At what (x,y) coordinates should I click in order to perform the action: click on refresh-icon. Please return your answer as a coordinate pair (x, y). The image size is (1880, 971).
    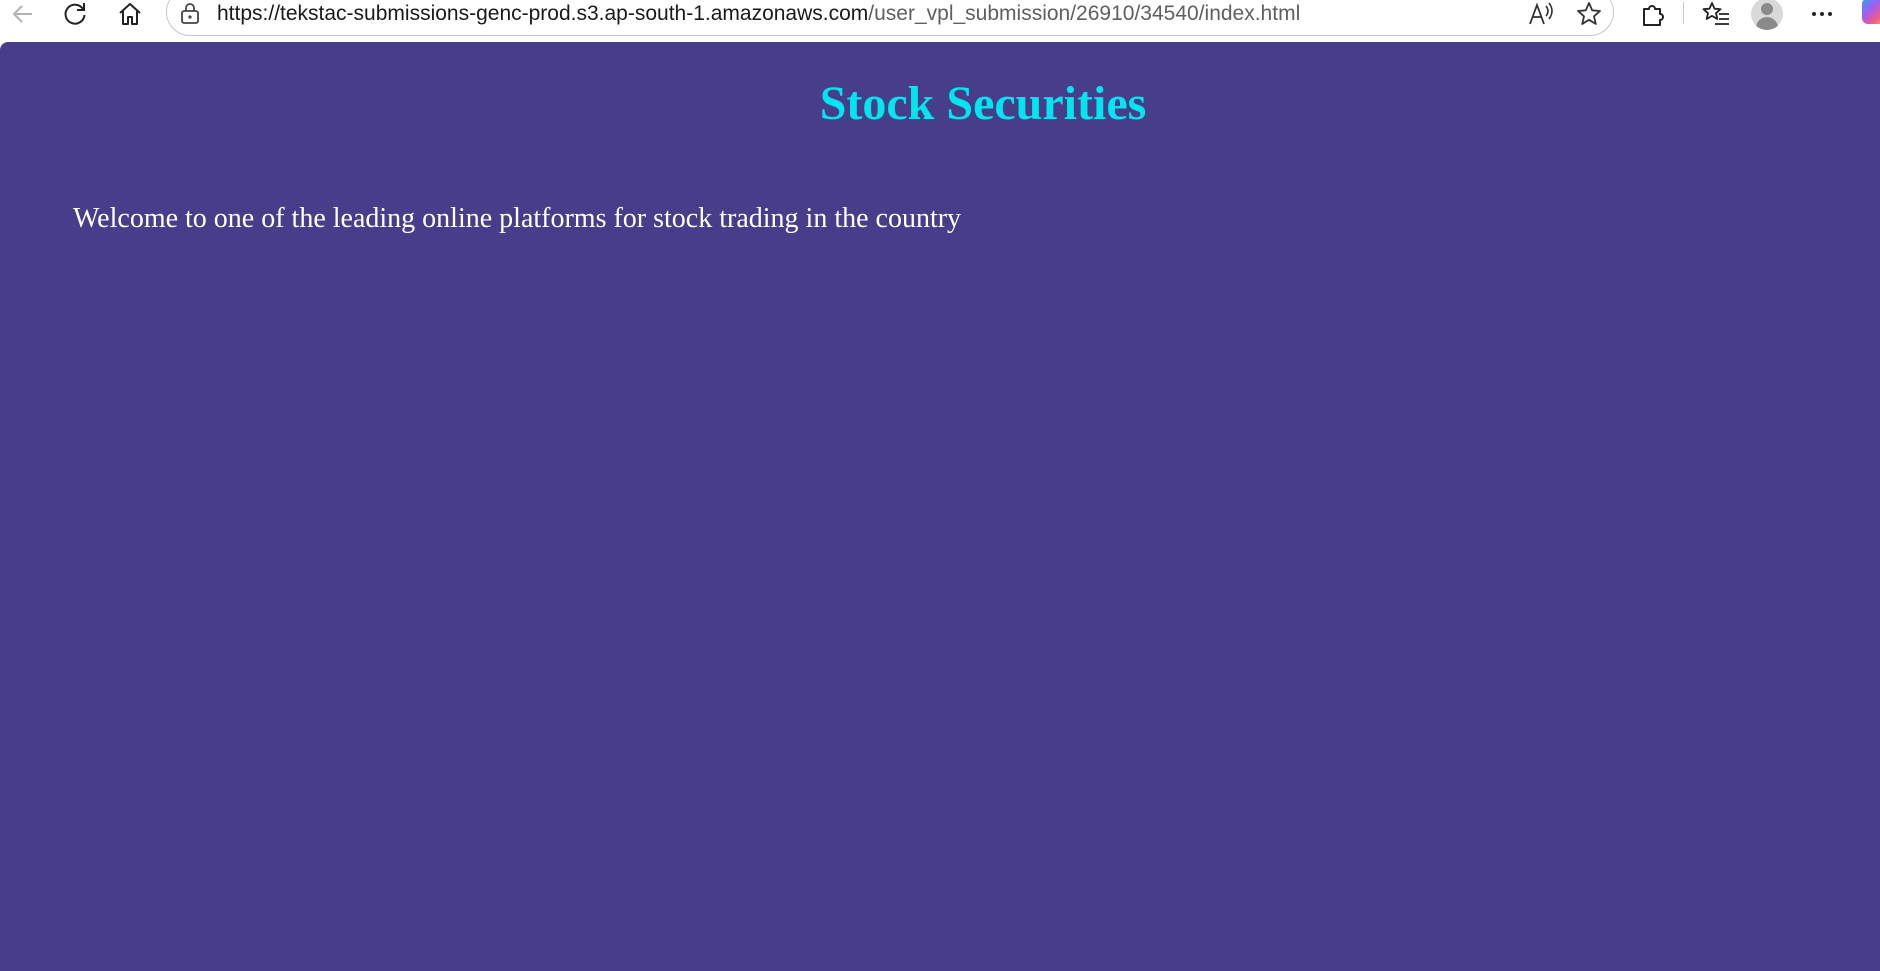
    Looking at the image, I should click on (75, 14).